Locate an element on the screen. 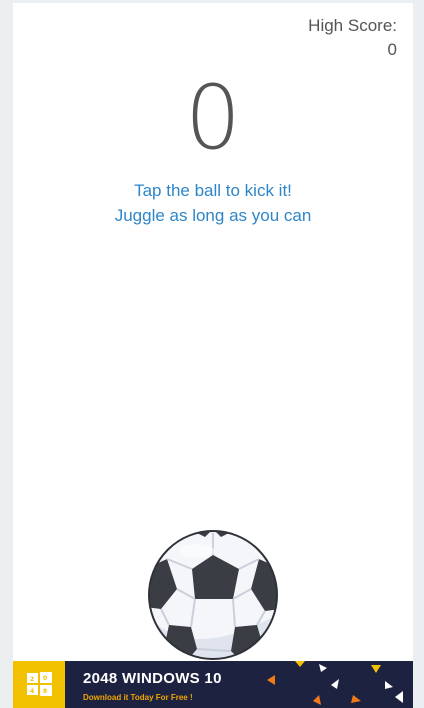 The width and height of the screenshot is (424, 708). instruction-line-1: Tap the ball to kick it! is located at coordinates (213, 190).